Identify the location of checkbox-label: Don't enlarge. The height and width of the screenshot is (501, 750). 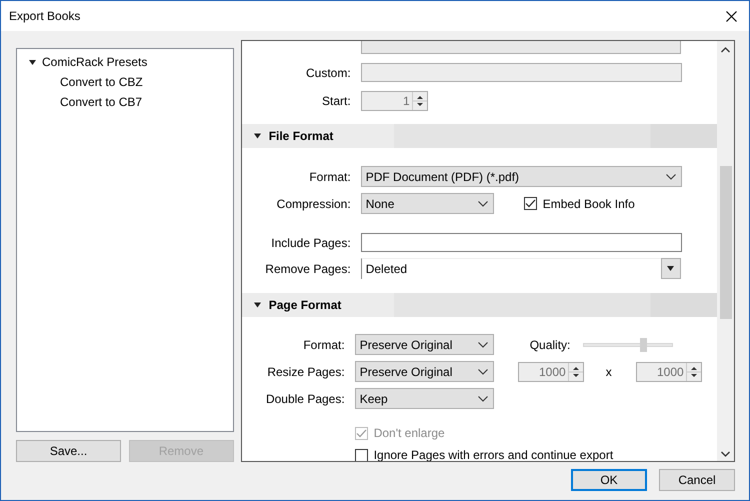
(409, 433).